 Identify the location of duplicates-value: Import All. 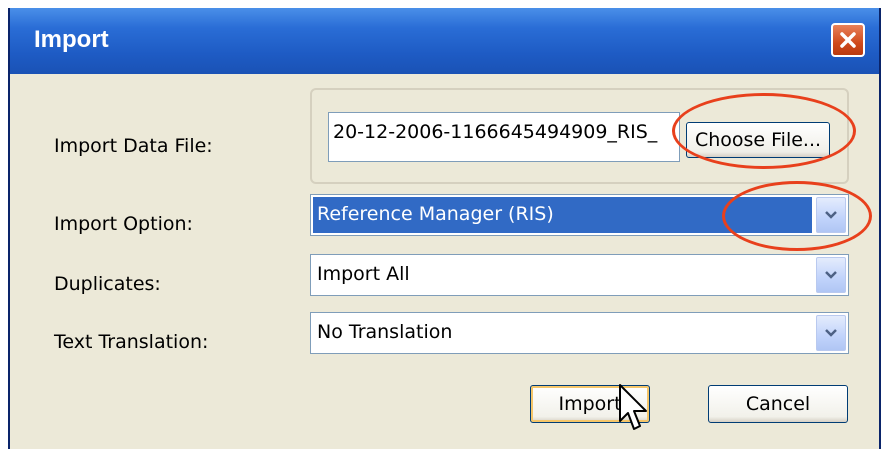
(363, 274).